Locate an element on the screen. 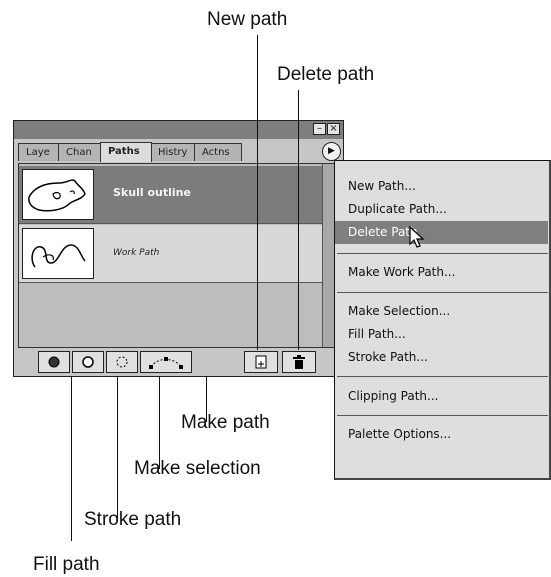 The width and height of the screenshot is (551, 577). palette-menu-arrow-icon: ▶ is located at coordinates (331, 151).